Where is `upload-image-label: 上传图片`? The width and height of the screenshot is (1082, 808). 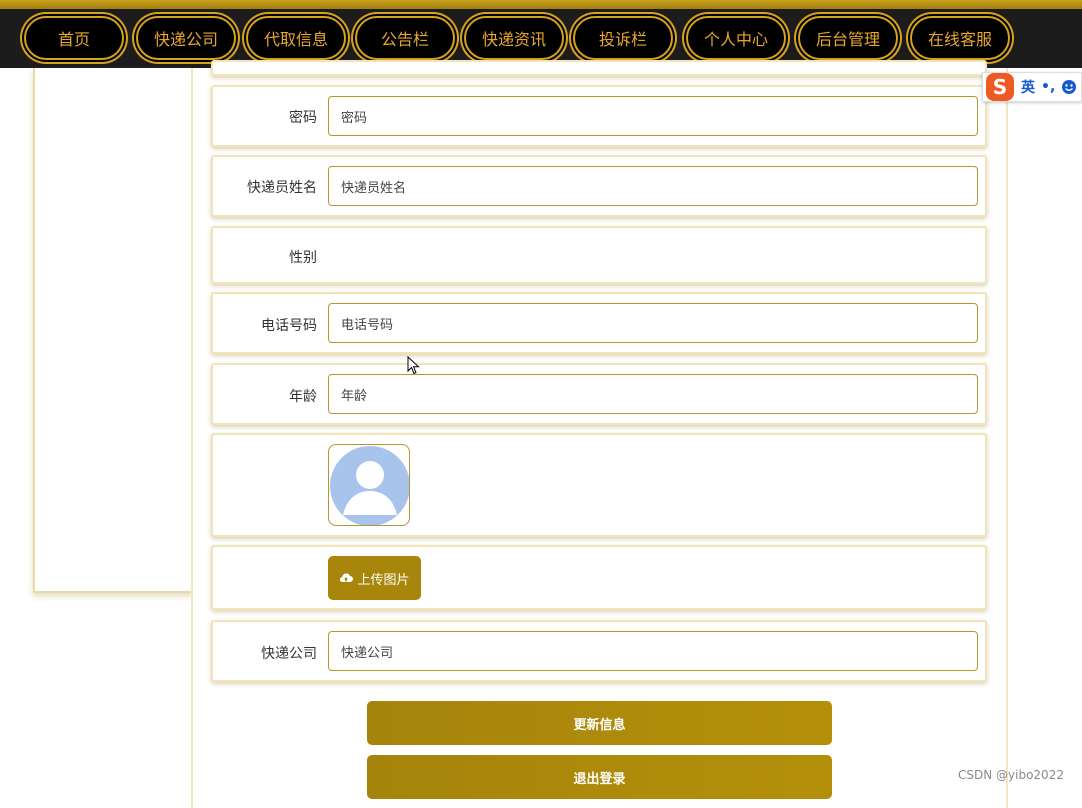
upload-image-label: 上传图片 is located at coordinates (383, 580).